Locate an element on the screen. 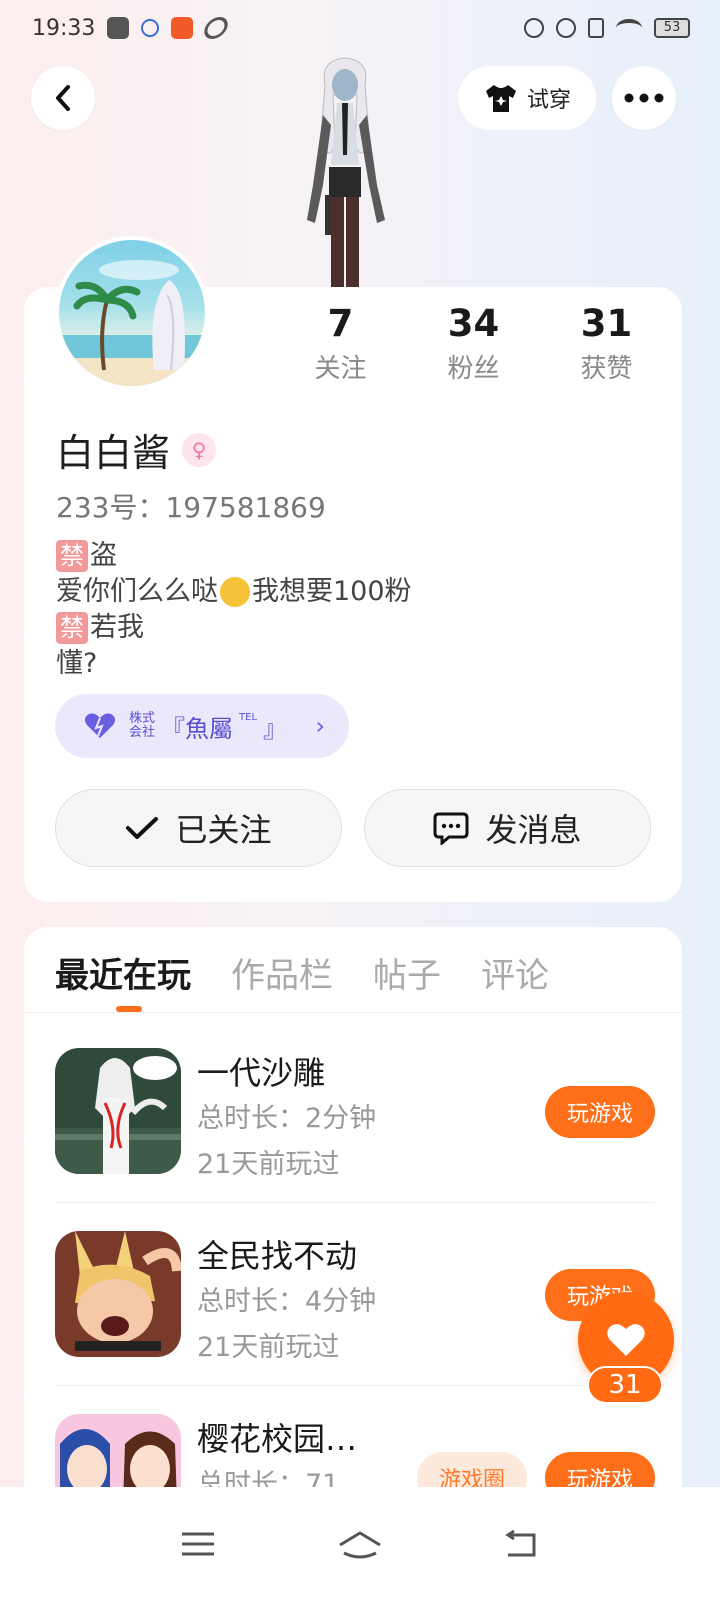  chat-bubble-icon is located at coordinates (451, 828).